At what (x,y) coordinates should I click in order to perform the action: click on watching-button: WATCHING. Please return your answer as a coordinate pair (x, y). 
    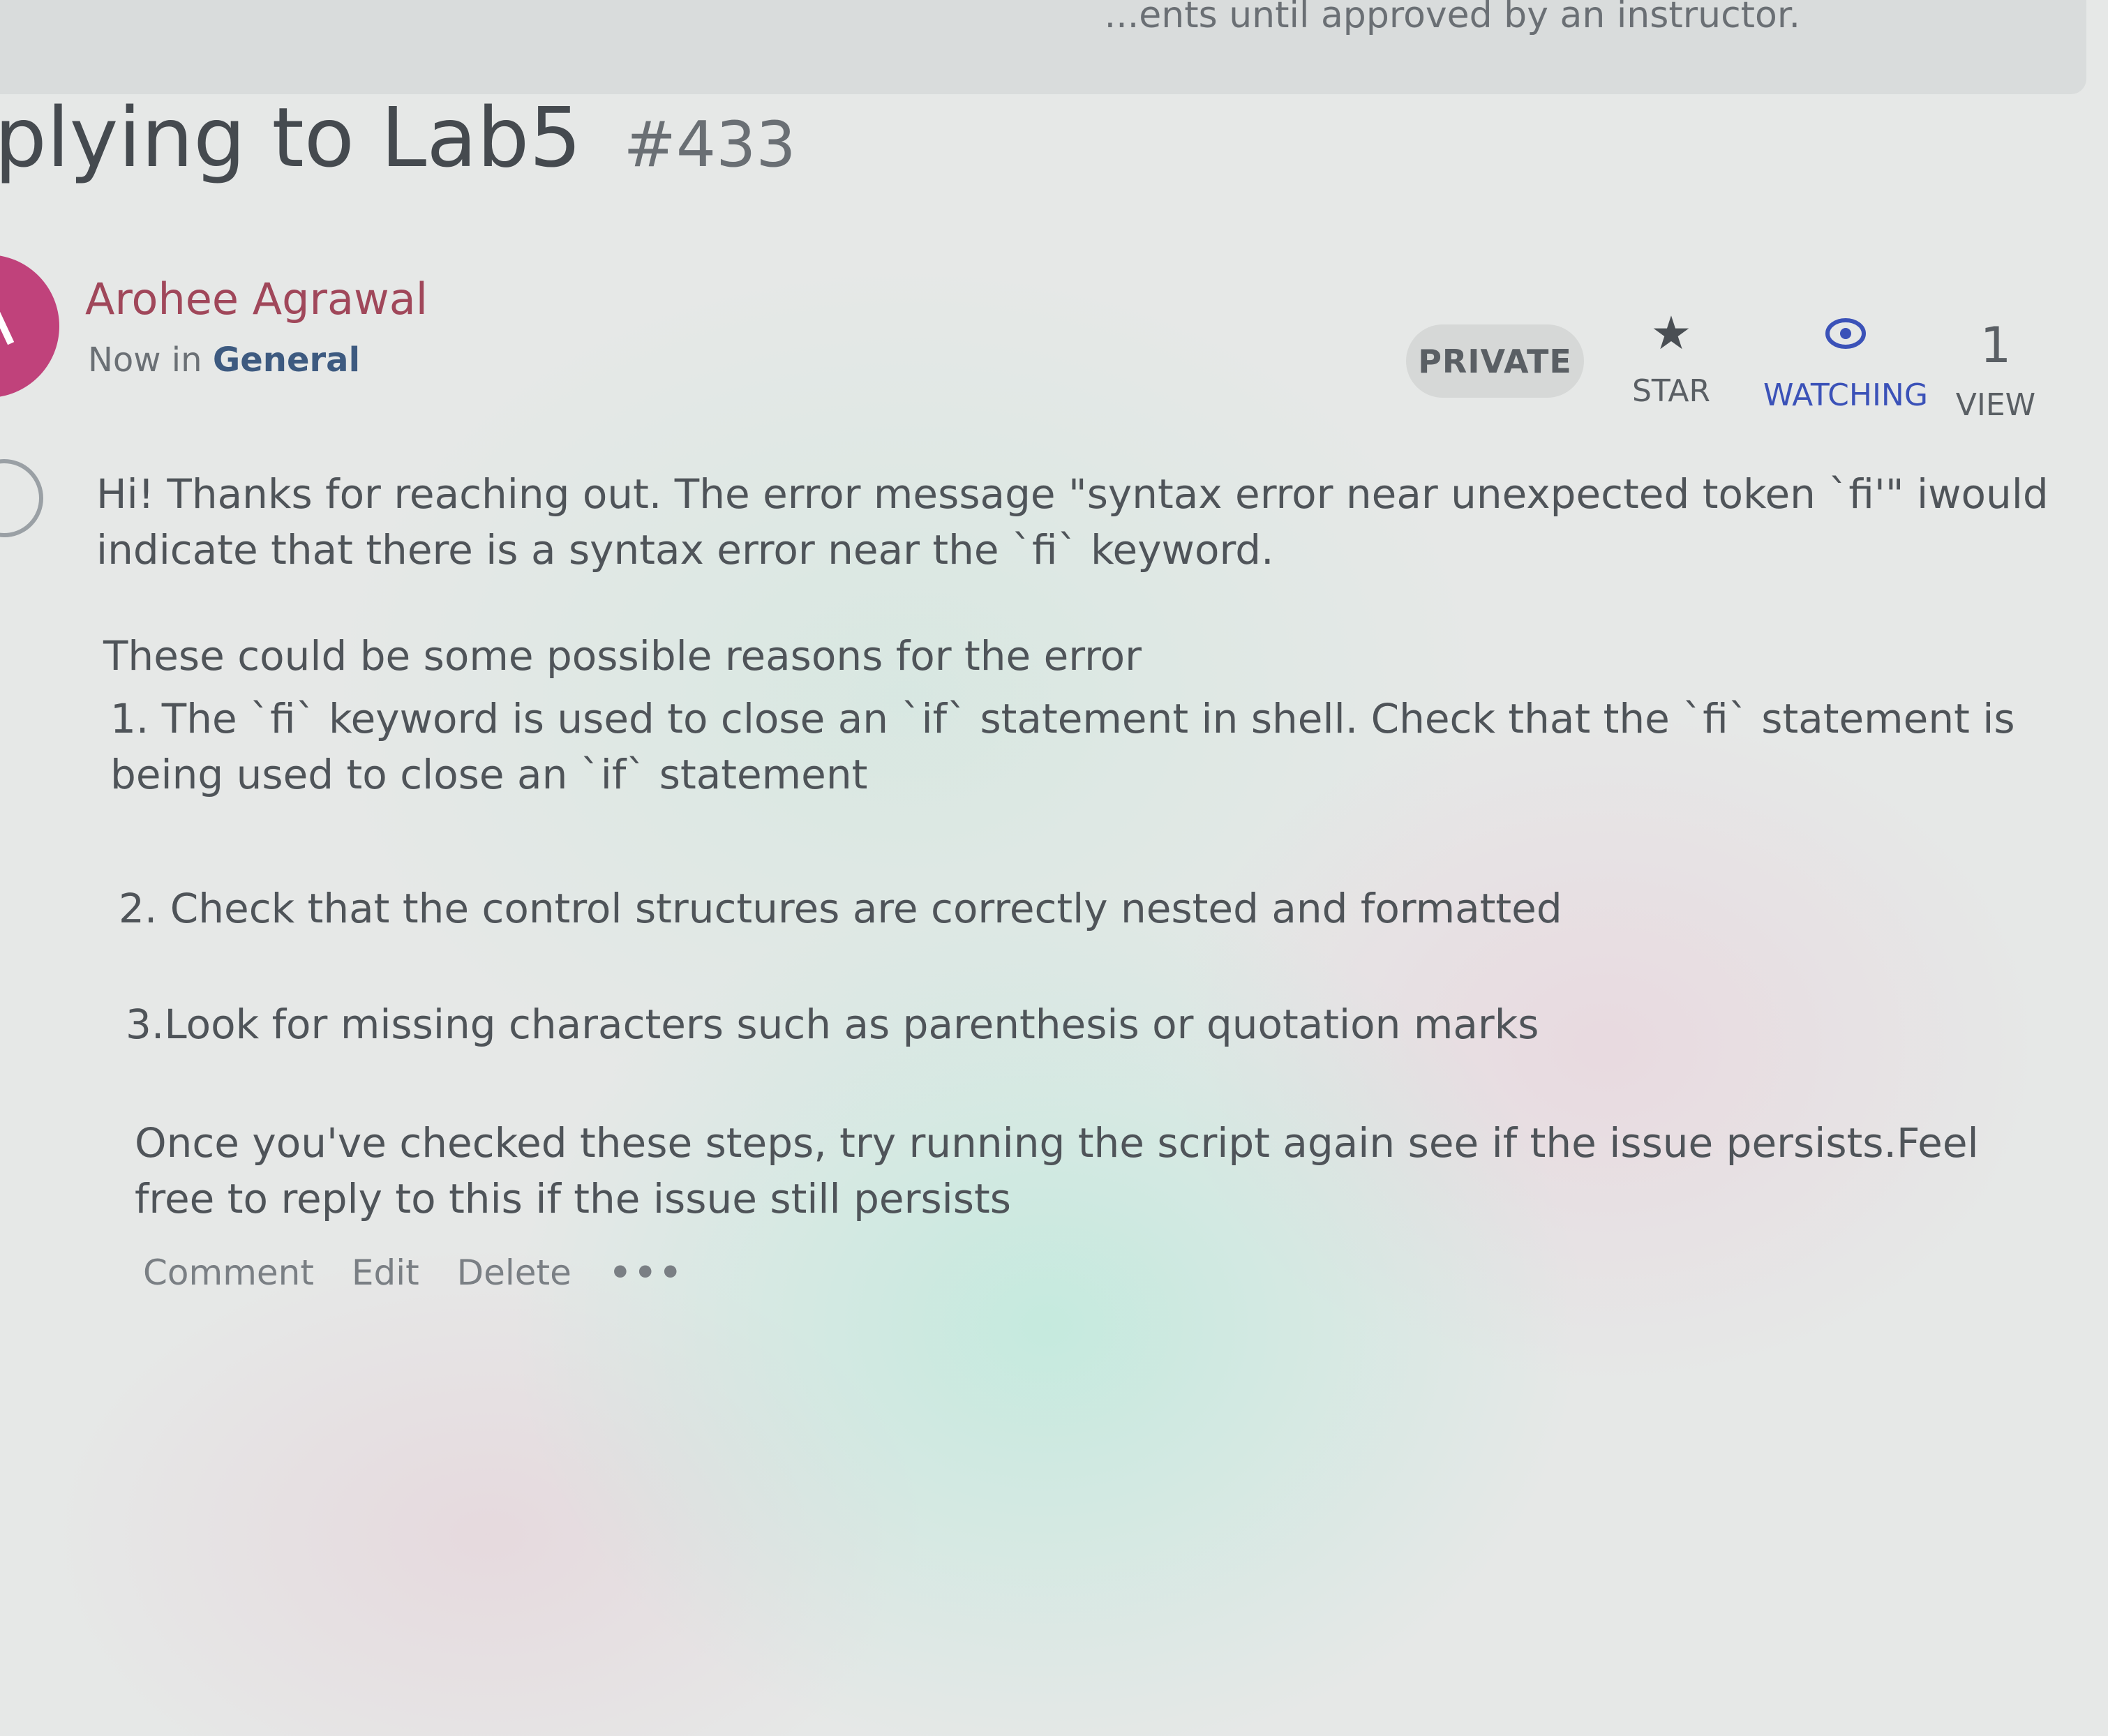
    Looking at the image, I should click on (1845, 365).